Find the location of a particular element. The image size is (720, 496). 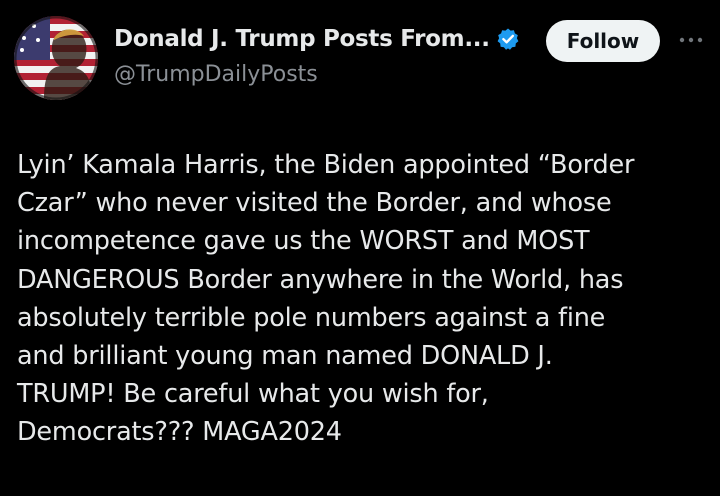

post-text-line: TRUMP! Be careful what you wish for, is located at coordinates (253, 394).